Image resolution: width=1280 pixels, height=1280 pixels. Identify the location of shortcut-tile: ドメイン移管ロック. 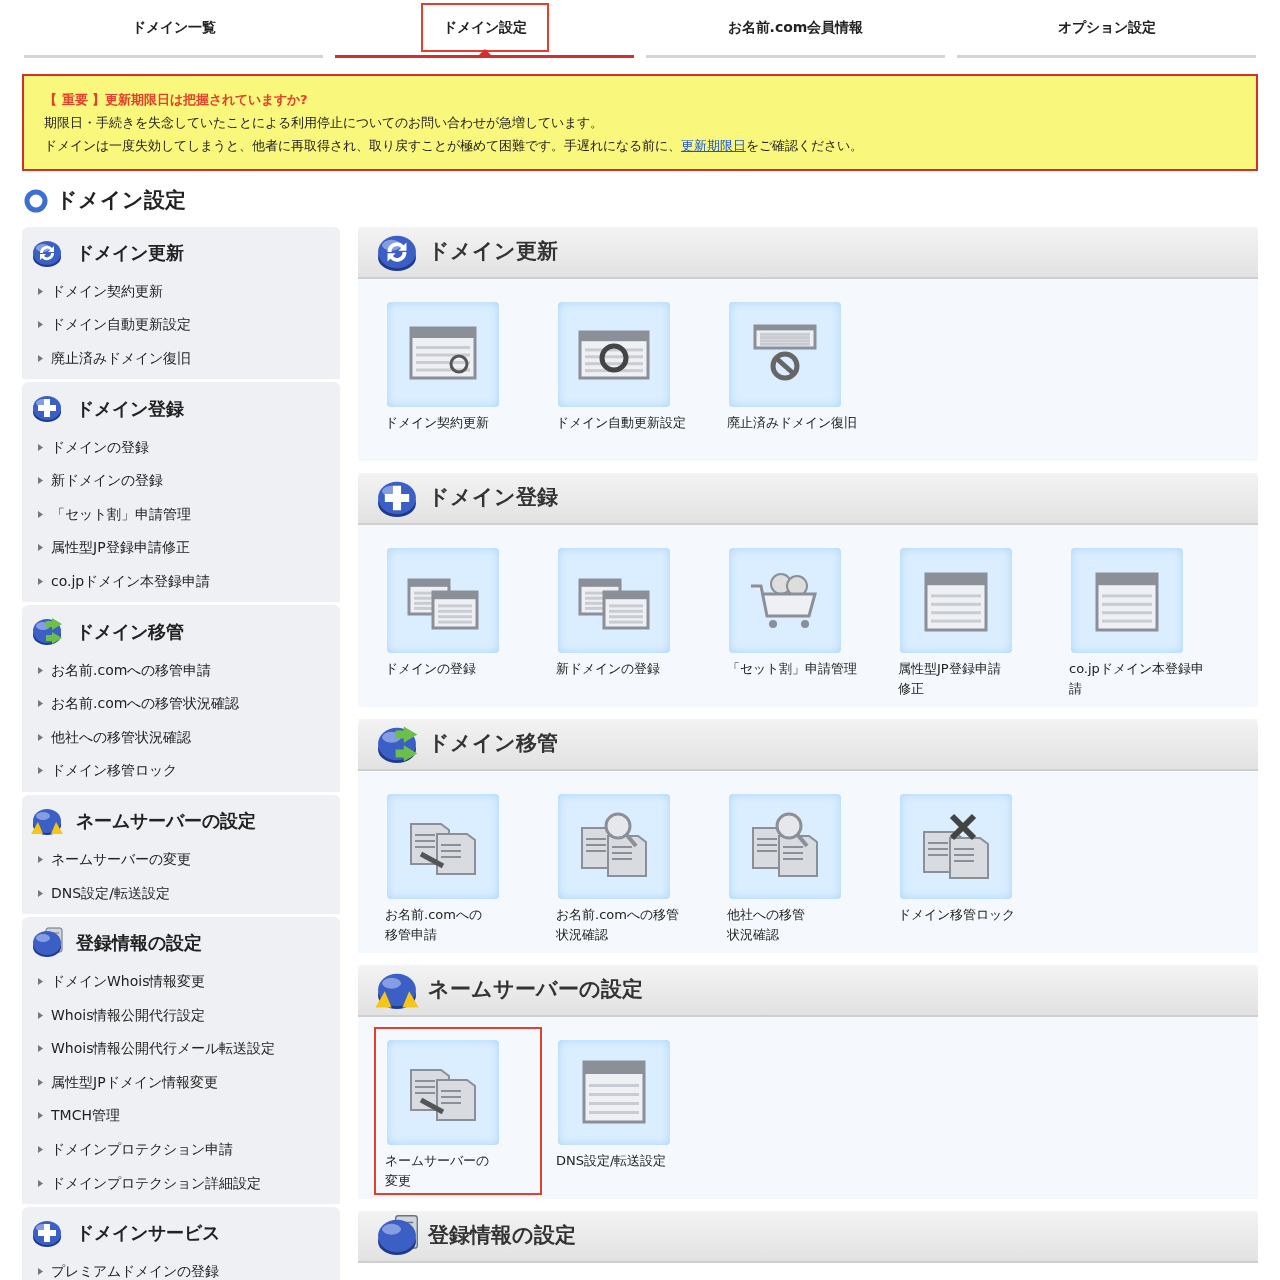
(971, 864).